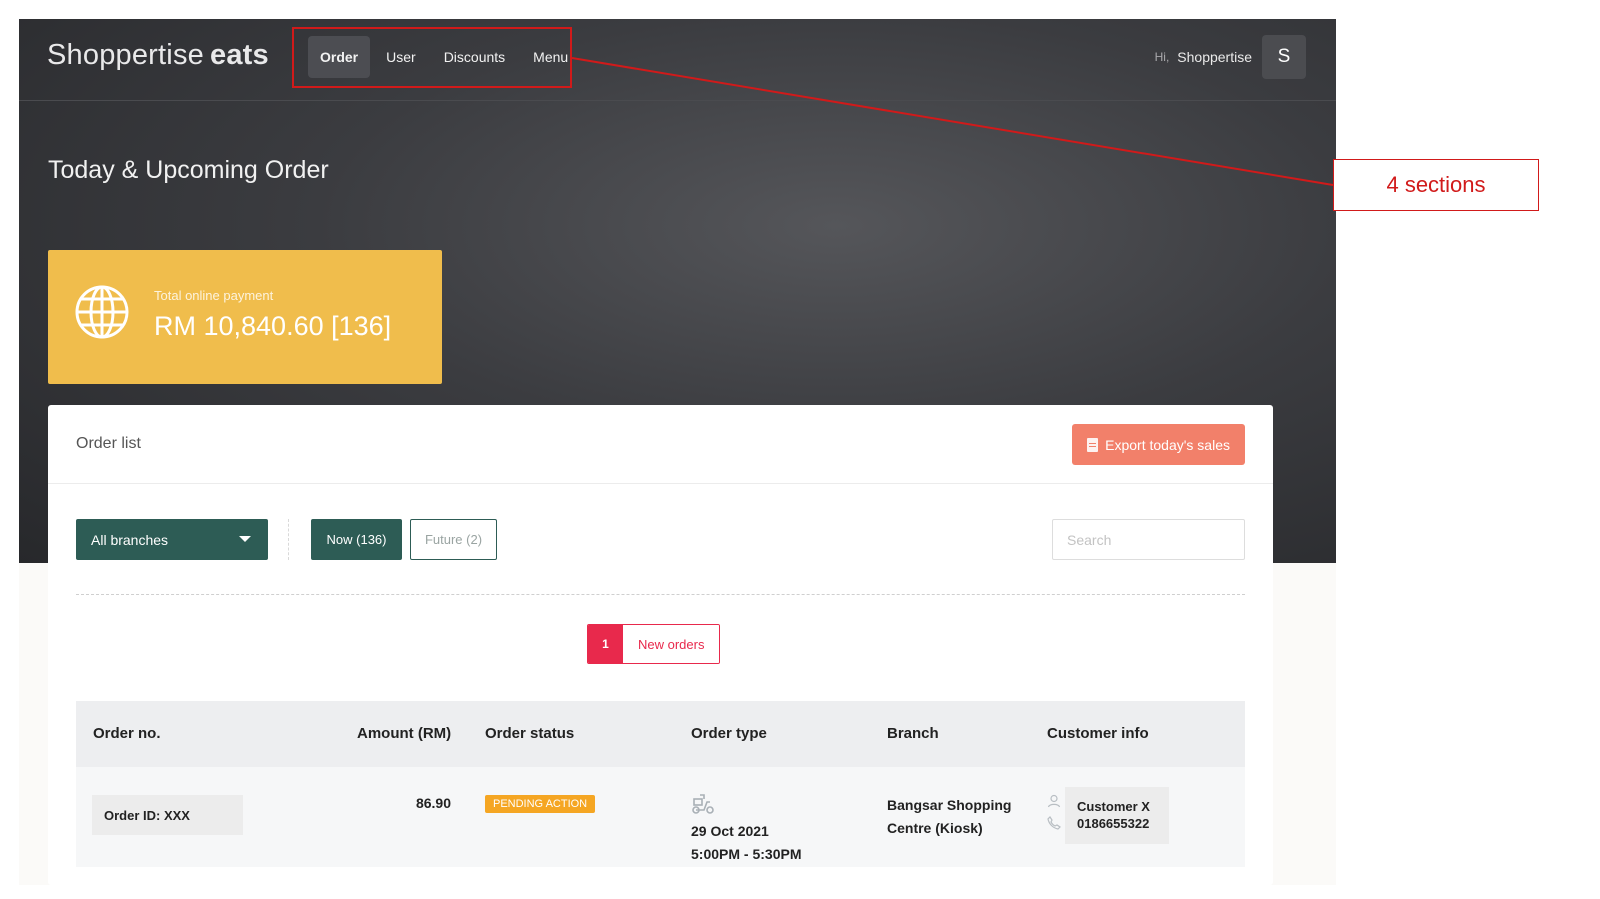 The width and height of the screenshot is (1600, 899). Describe the element at coordinates (1284, 57) in the screenshot. I see `avatar: S` at that location.